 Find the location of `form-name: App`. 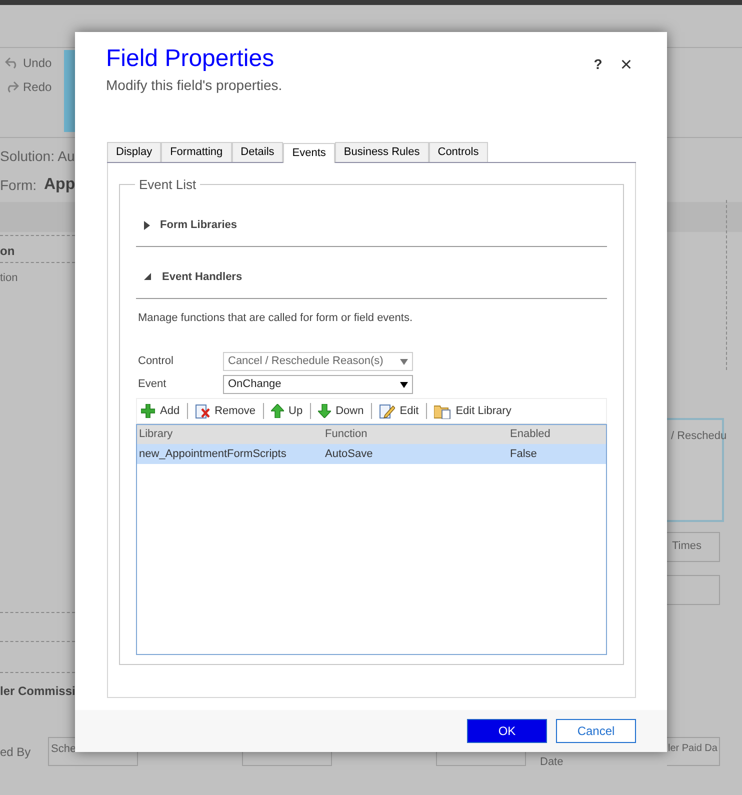

form-name: App is located at coordinates (60, 185).